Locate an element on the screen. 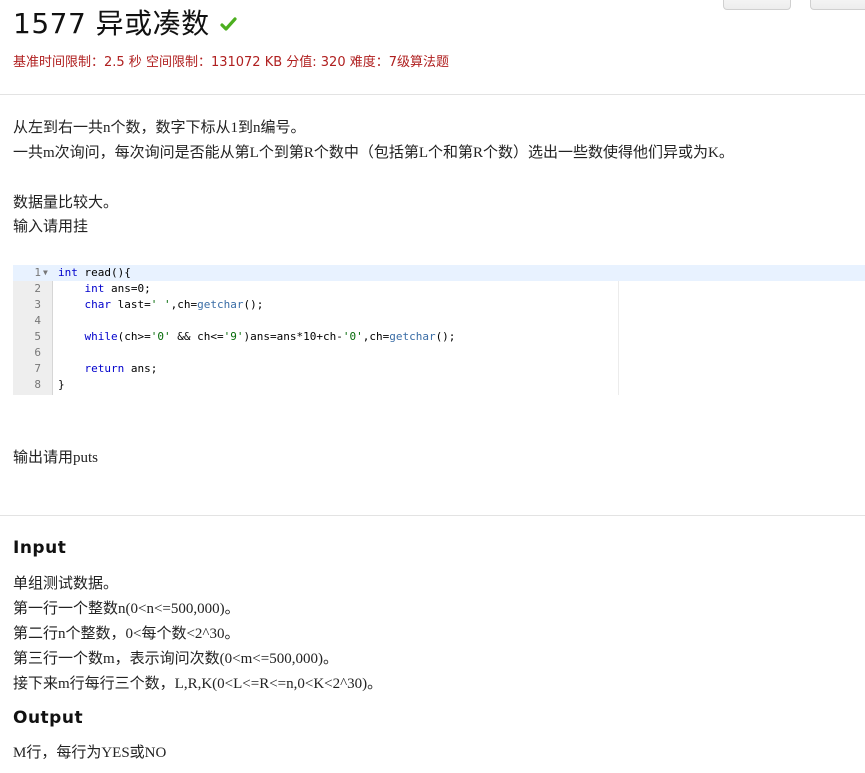  code-text: return ans; is located at coordinates (121, 368).